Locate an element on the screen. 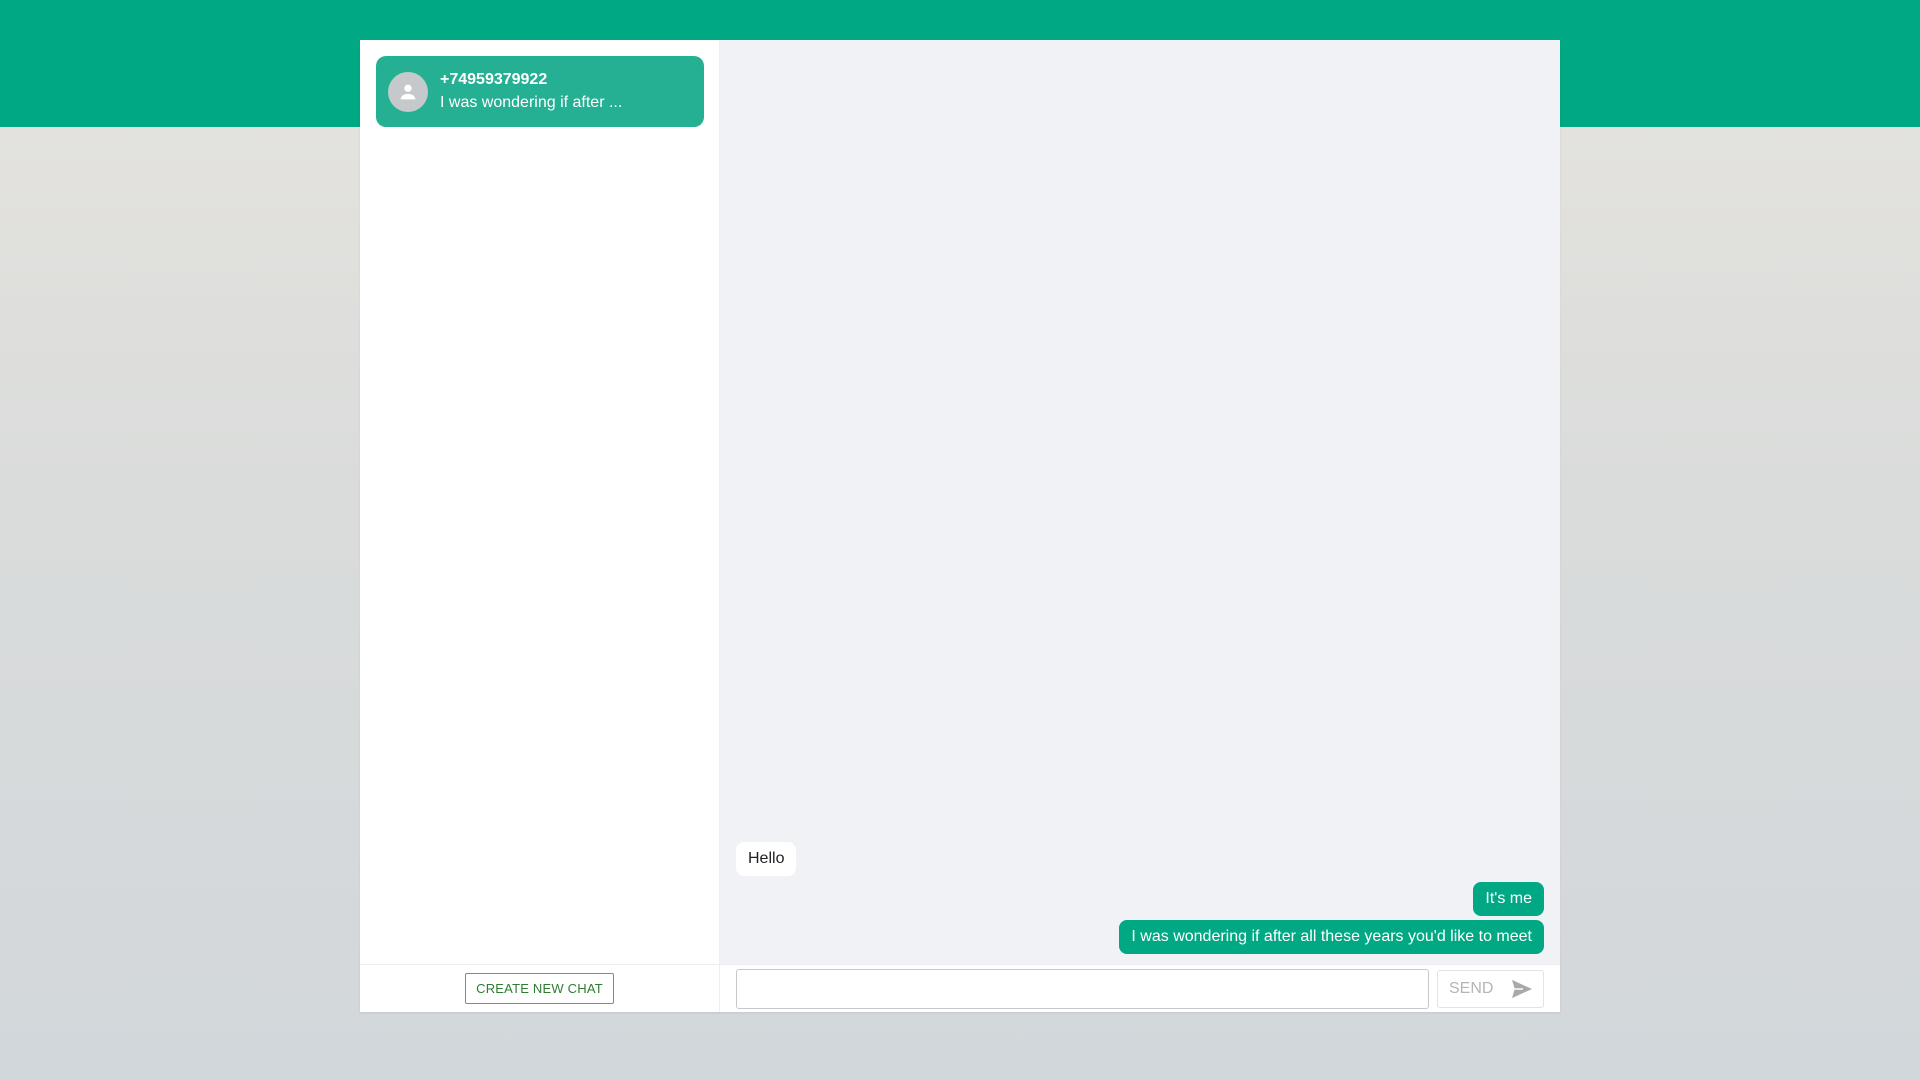 The width and height of the screenshot is (1920, 1080). send-button: SEND is located at coordinates (1490, 988).